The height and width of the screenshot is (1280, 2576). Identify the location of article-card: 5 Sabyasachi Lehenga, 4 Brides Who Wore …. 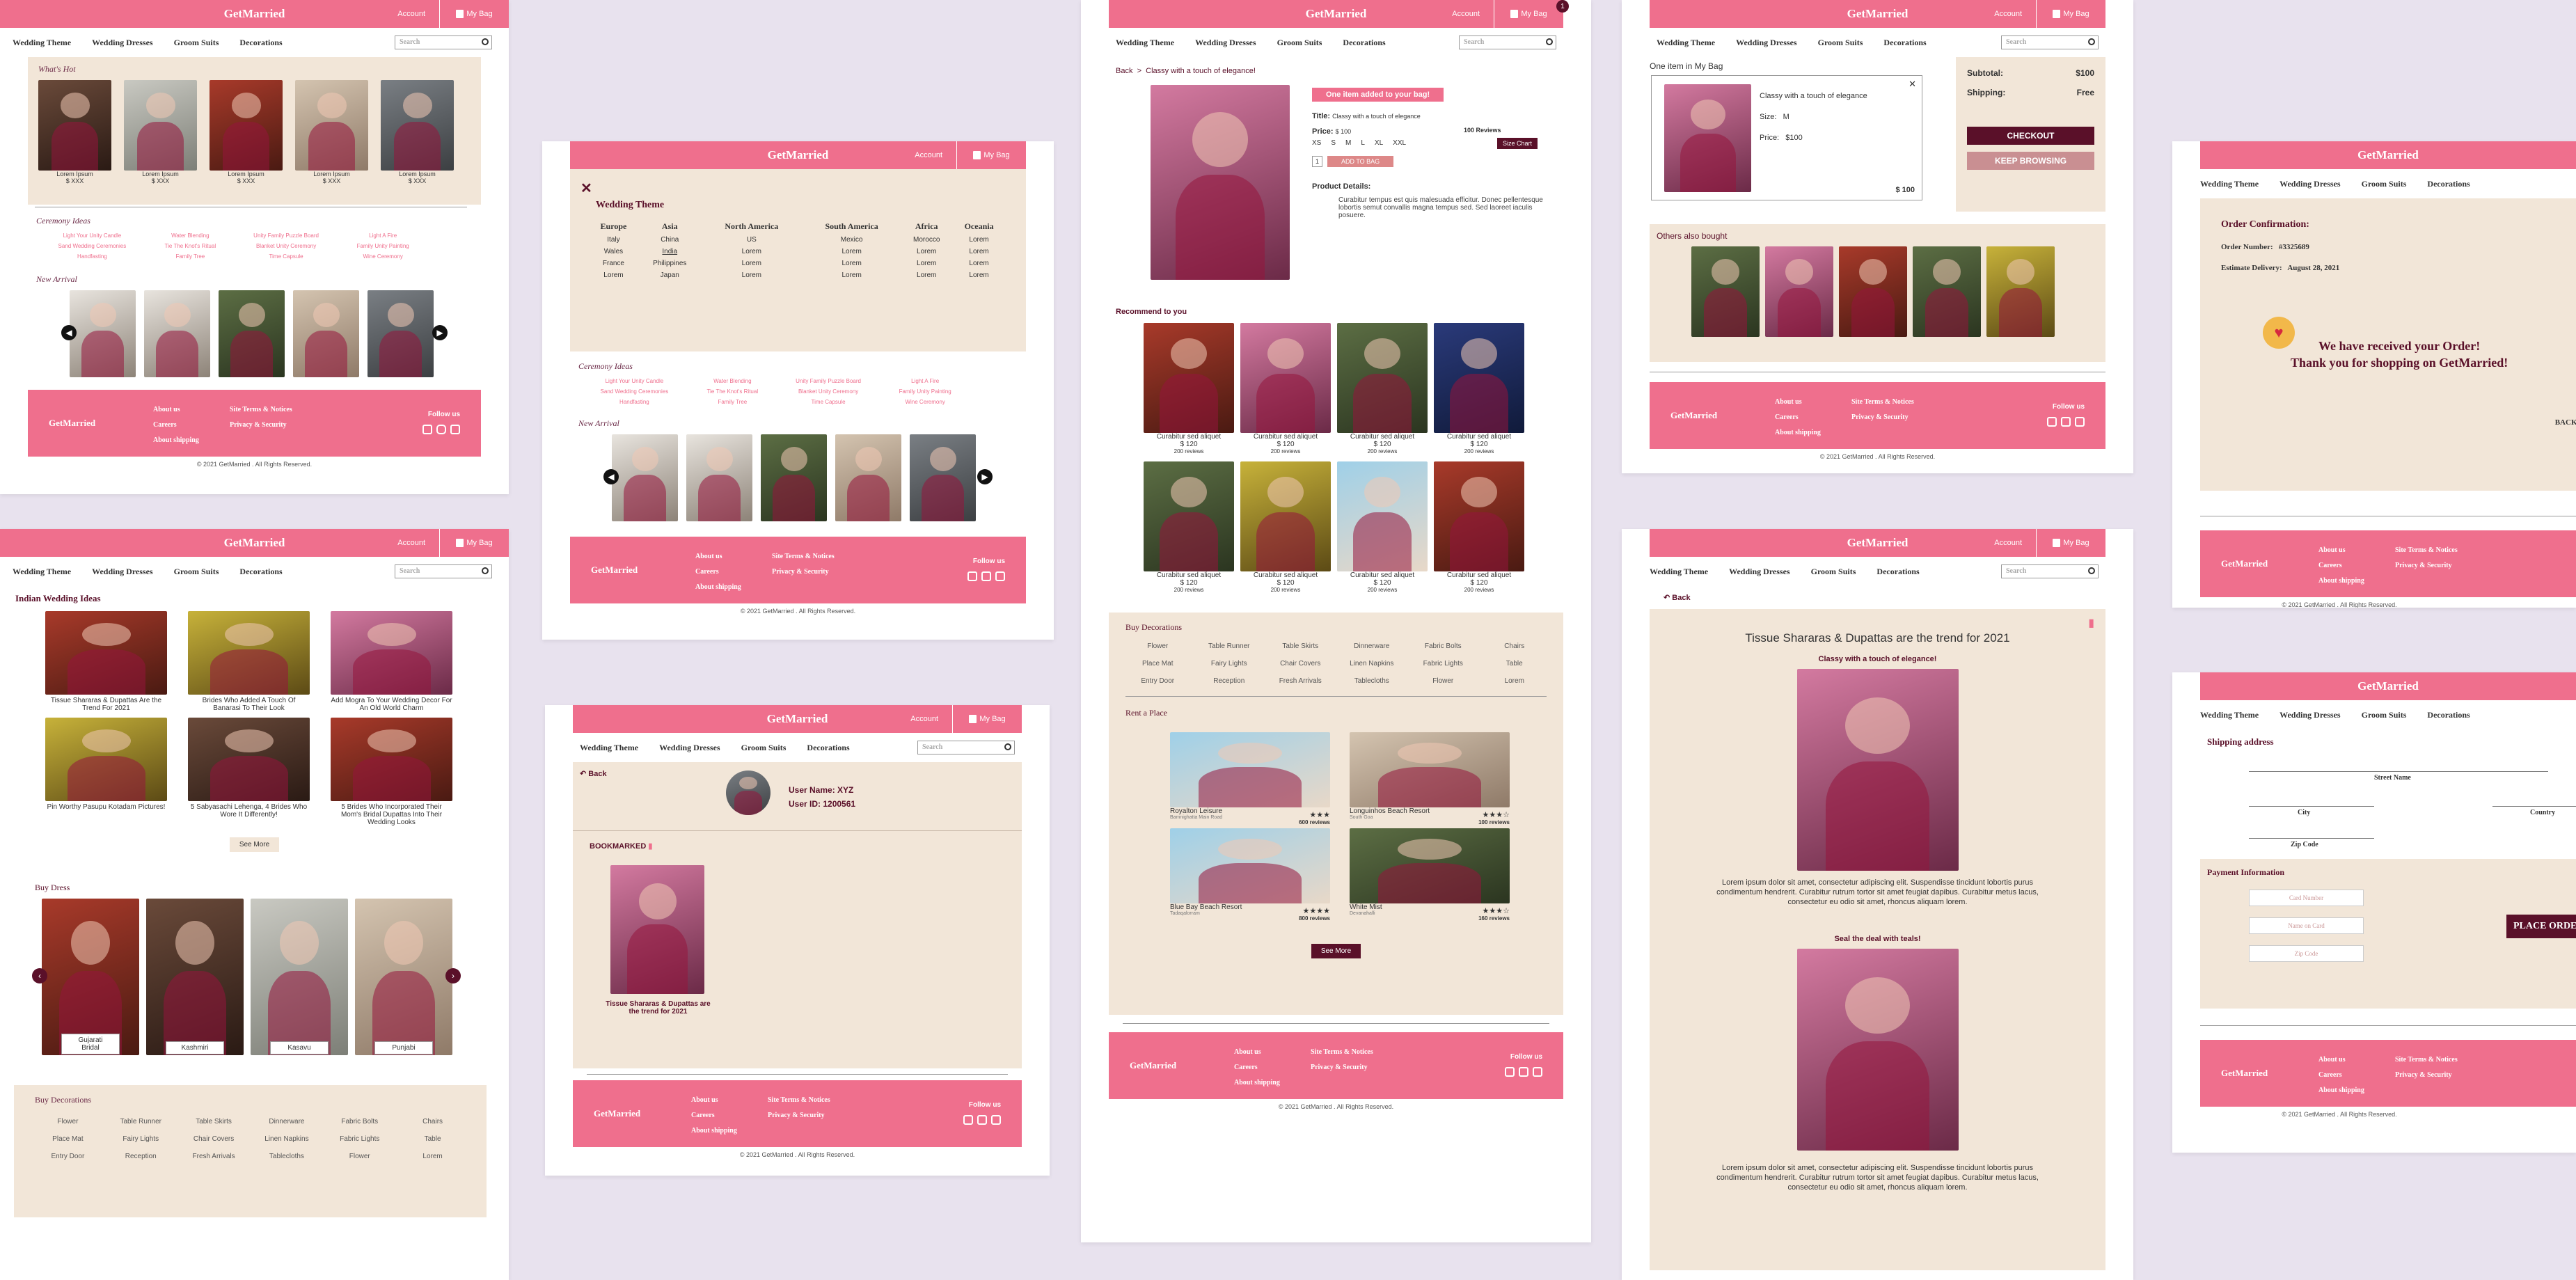
(249, 772).